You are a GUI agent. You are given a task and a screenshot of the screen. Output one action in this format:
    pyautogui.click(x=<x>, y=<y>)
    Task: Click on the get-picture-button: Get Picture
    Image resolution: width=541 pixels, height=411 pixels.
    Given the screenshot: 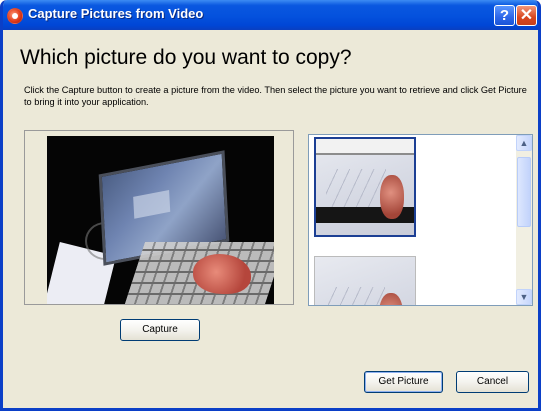 What is the action you would take?
    pyautogui.click(x=403, y=382)
    